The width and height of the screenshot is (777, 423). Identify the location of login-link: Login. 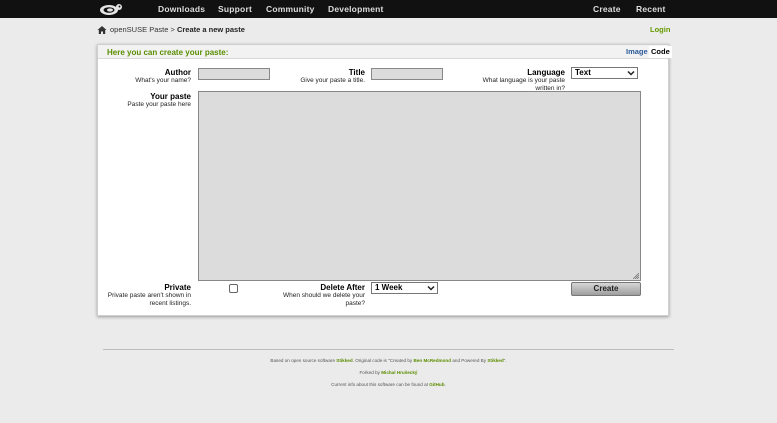
(660, 29).